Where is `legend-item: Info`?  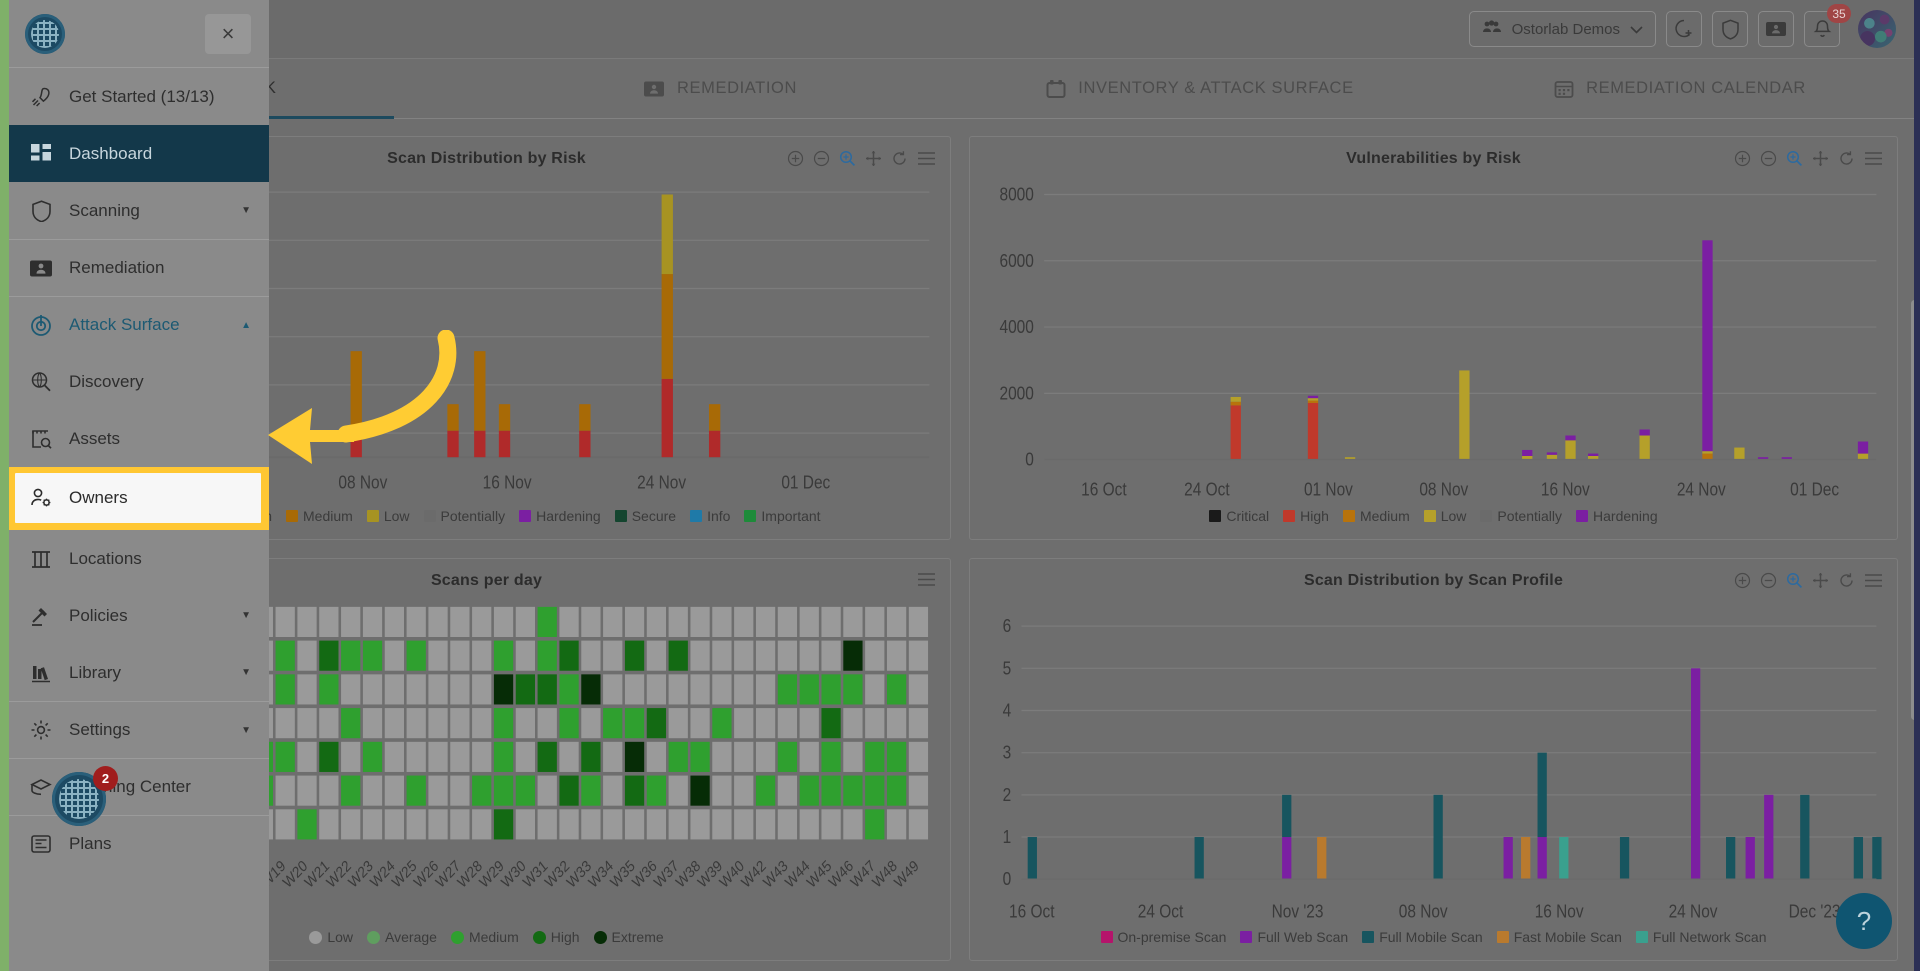 legend-item: Info is located at coordinates (710, 516).